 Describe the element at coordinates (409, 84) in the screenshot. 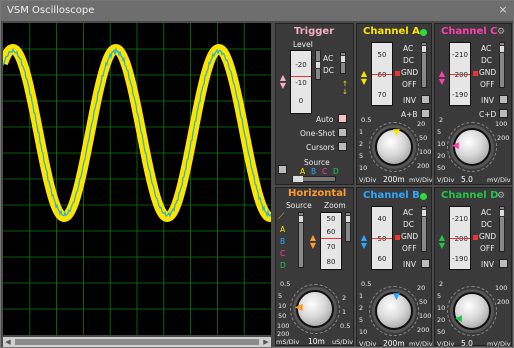

I see `coupling-off-label: OFF` at that location.